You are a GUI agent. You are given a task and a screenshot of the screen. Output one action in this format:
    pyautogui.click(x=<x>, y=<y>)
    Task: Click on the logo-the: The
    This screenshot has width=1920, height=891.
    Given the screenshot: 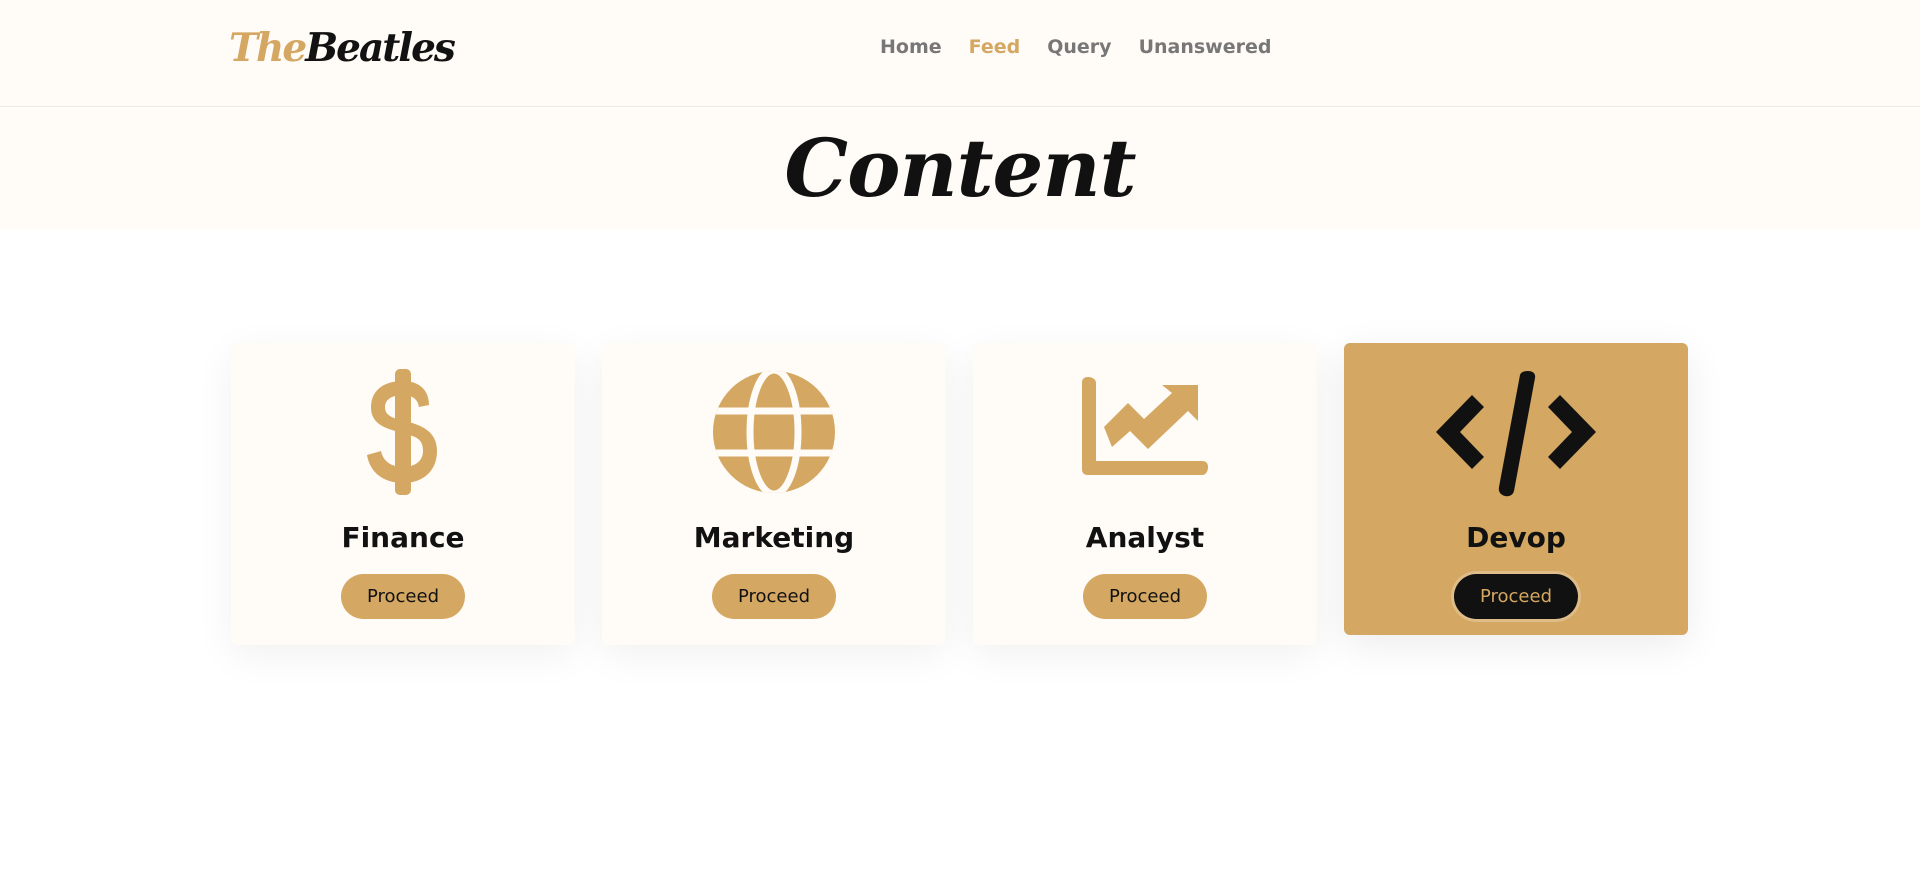 What is the action you would take?
    pyautogui.click(x=268, y=48)
    